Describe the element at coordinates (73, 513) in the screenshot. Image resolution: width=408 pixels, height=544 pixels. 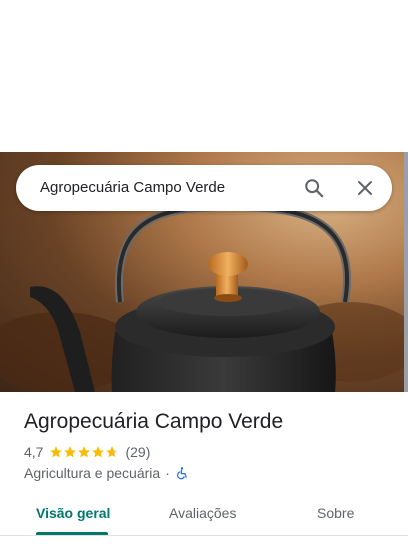
I see `tab-overview: Visão geral` at that location.